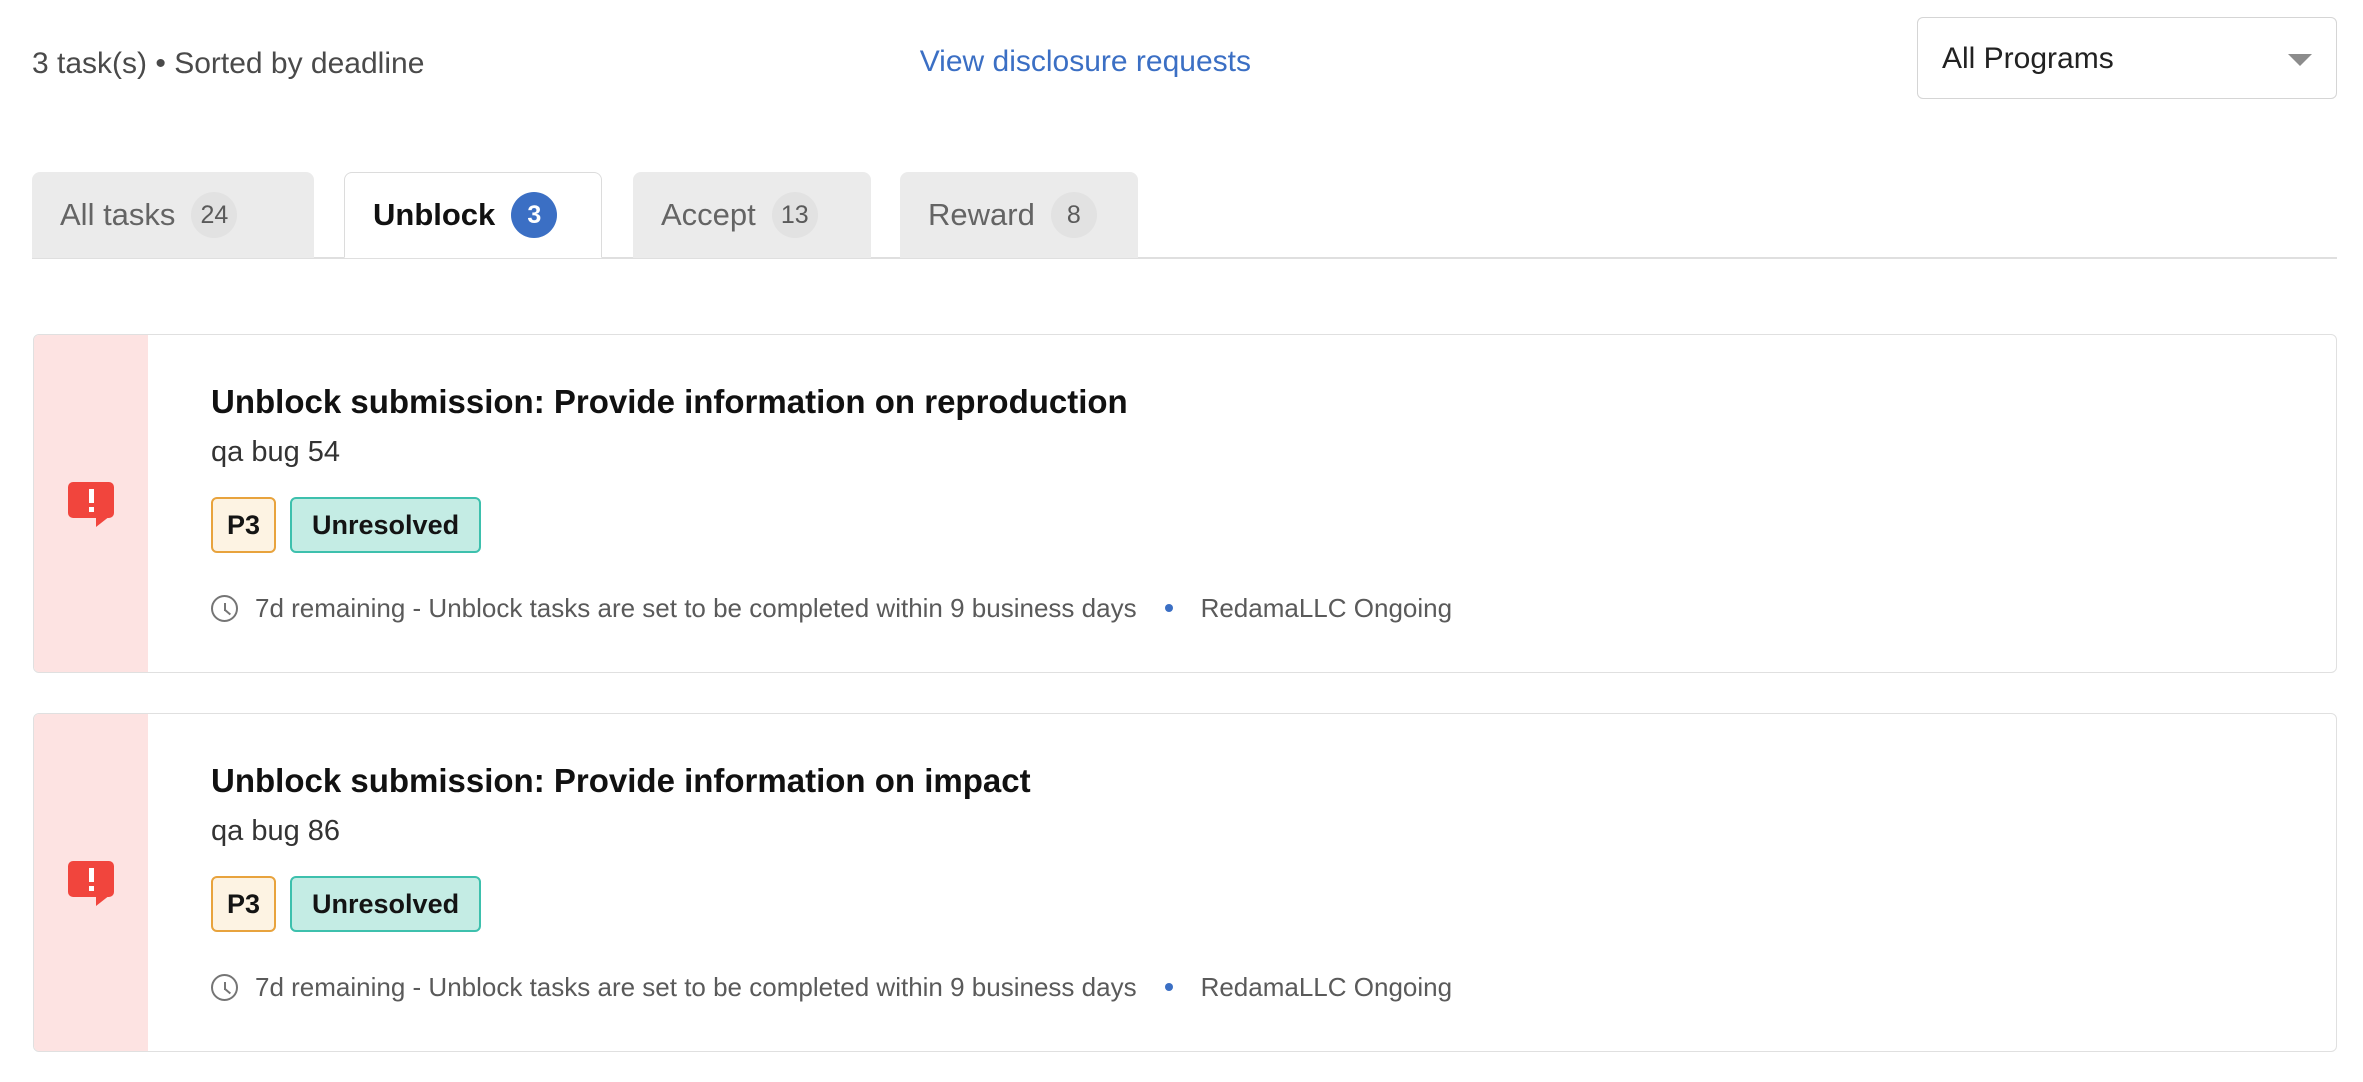 This screenshot has width=2363, height=1082. I want to click on tab-label: Unblock, so click(434, 214).